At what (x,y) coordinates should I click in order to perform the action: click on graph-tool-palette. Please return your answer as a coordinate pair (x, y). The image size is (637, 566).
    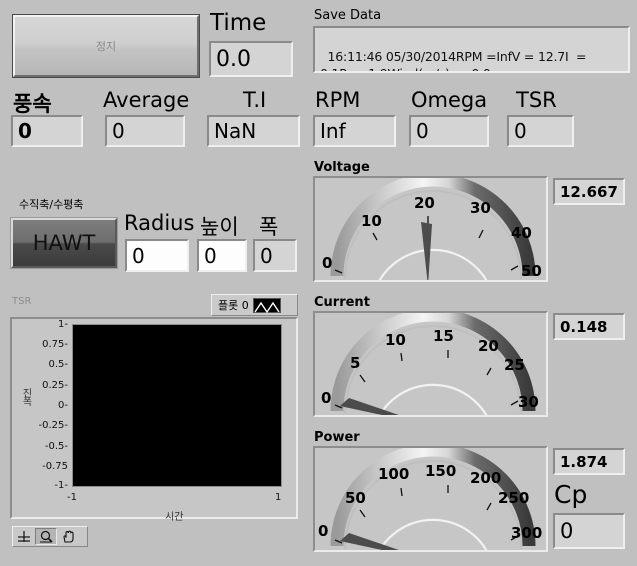
    Looking at the image, I should click on (50, 536).